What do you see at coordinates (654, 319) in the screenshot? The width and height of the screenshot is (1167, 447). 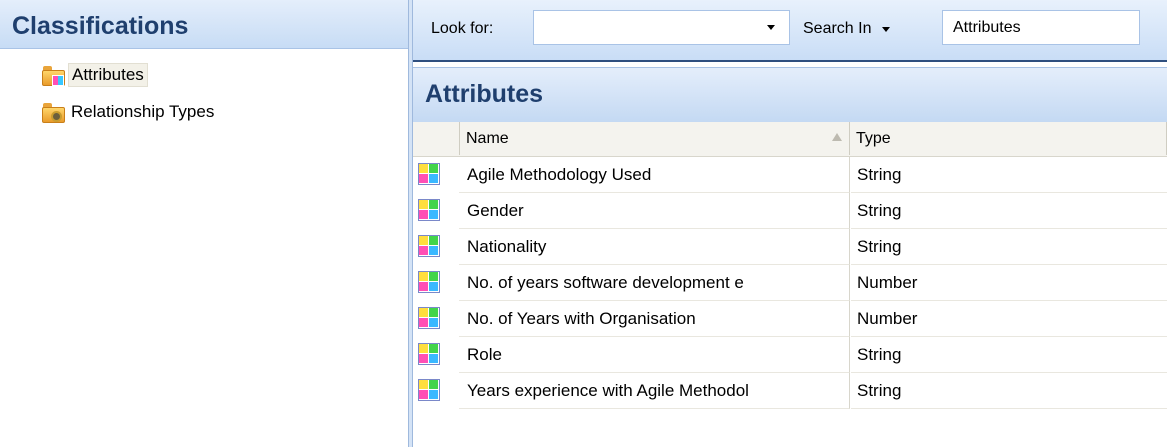 I see `cell-name: No. of Years with Organisation` at bounding box center [654, 319].